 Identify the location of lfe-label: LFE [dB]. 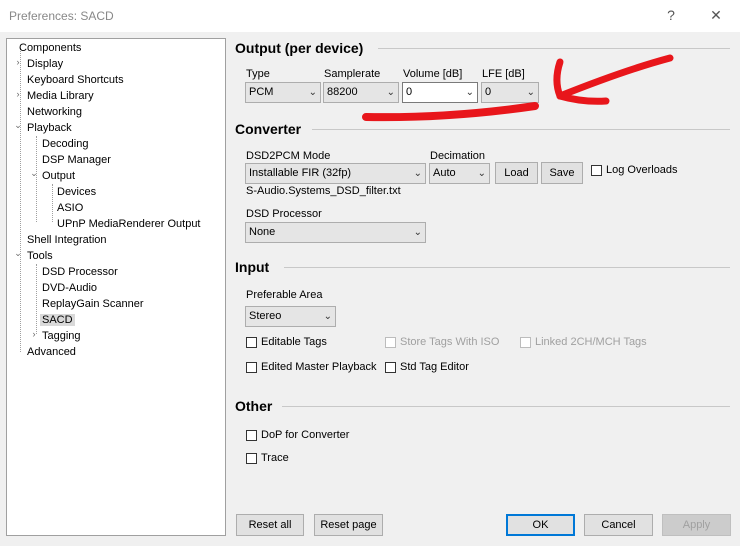
(503, 74).